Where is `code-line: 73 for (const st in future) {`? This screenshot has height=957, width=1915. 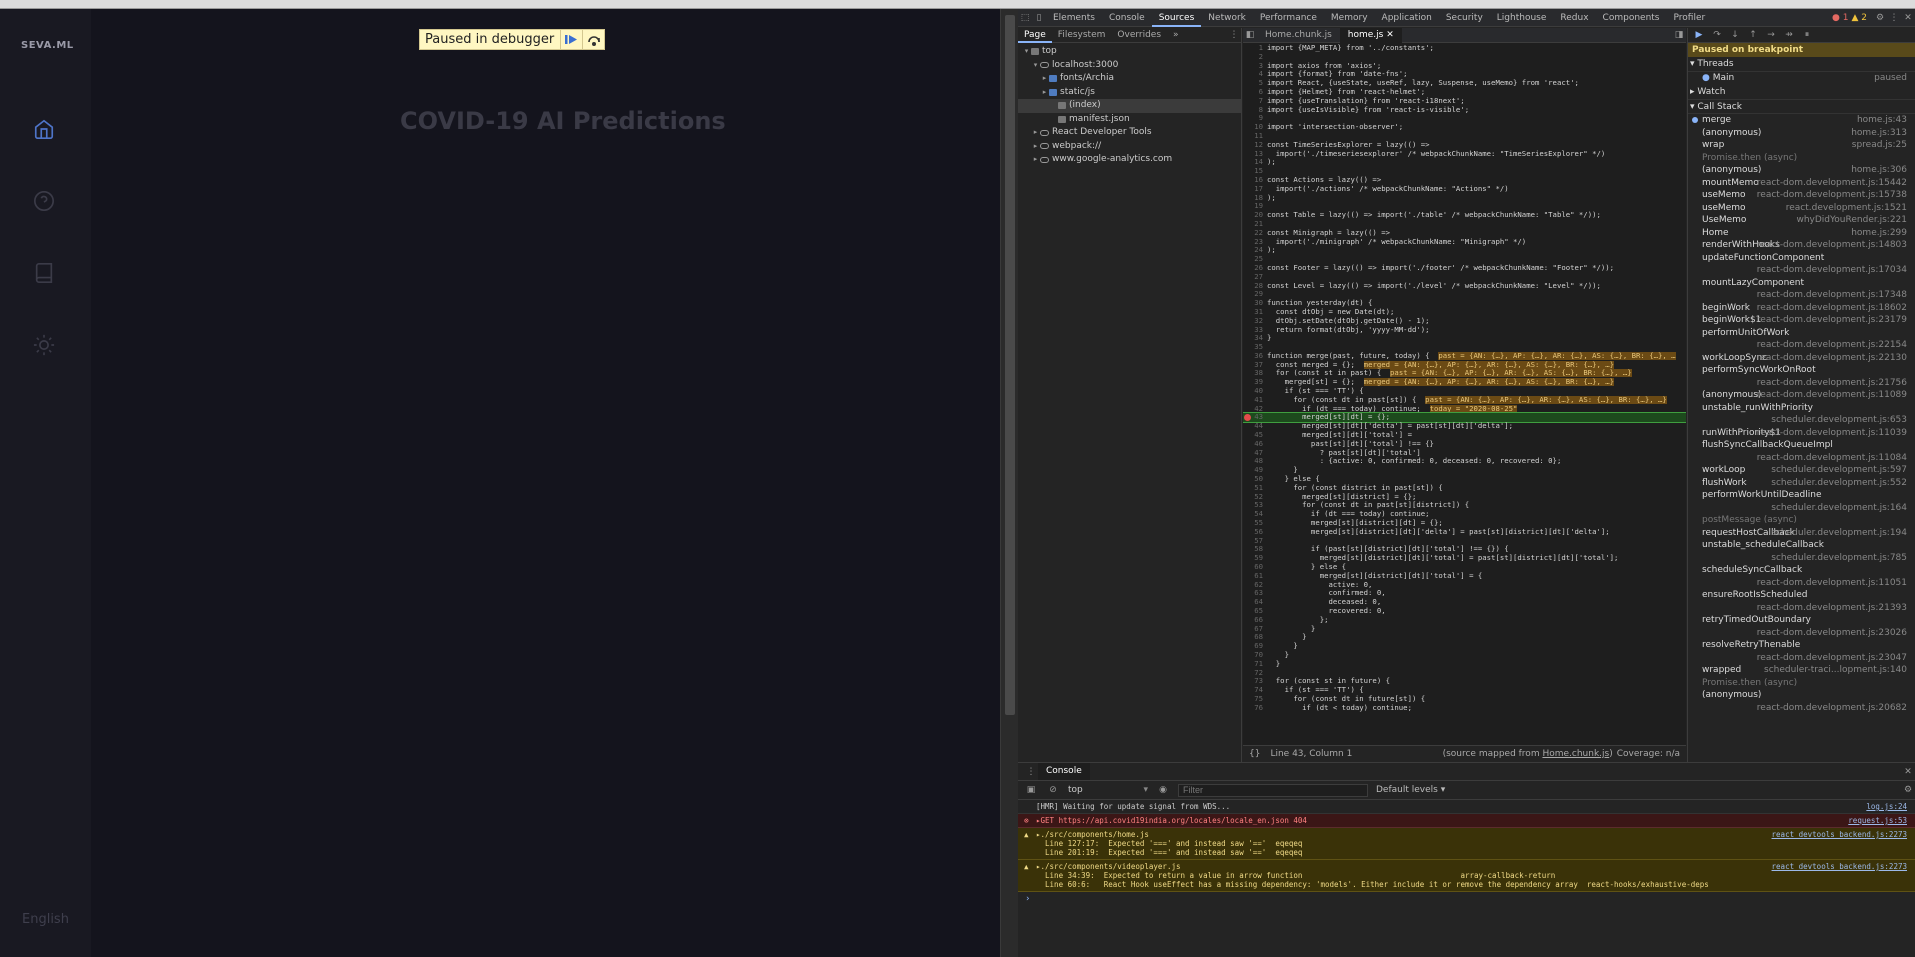
code-line: 73 for (const st in future) { is located at coordinates (1464, 681).